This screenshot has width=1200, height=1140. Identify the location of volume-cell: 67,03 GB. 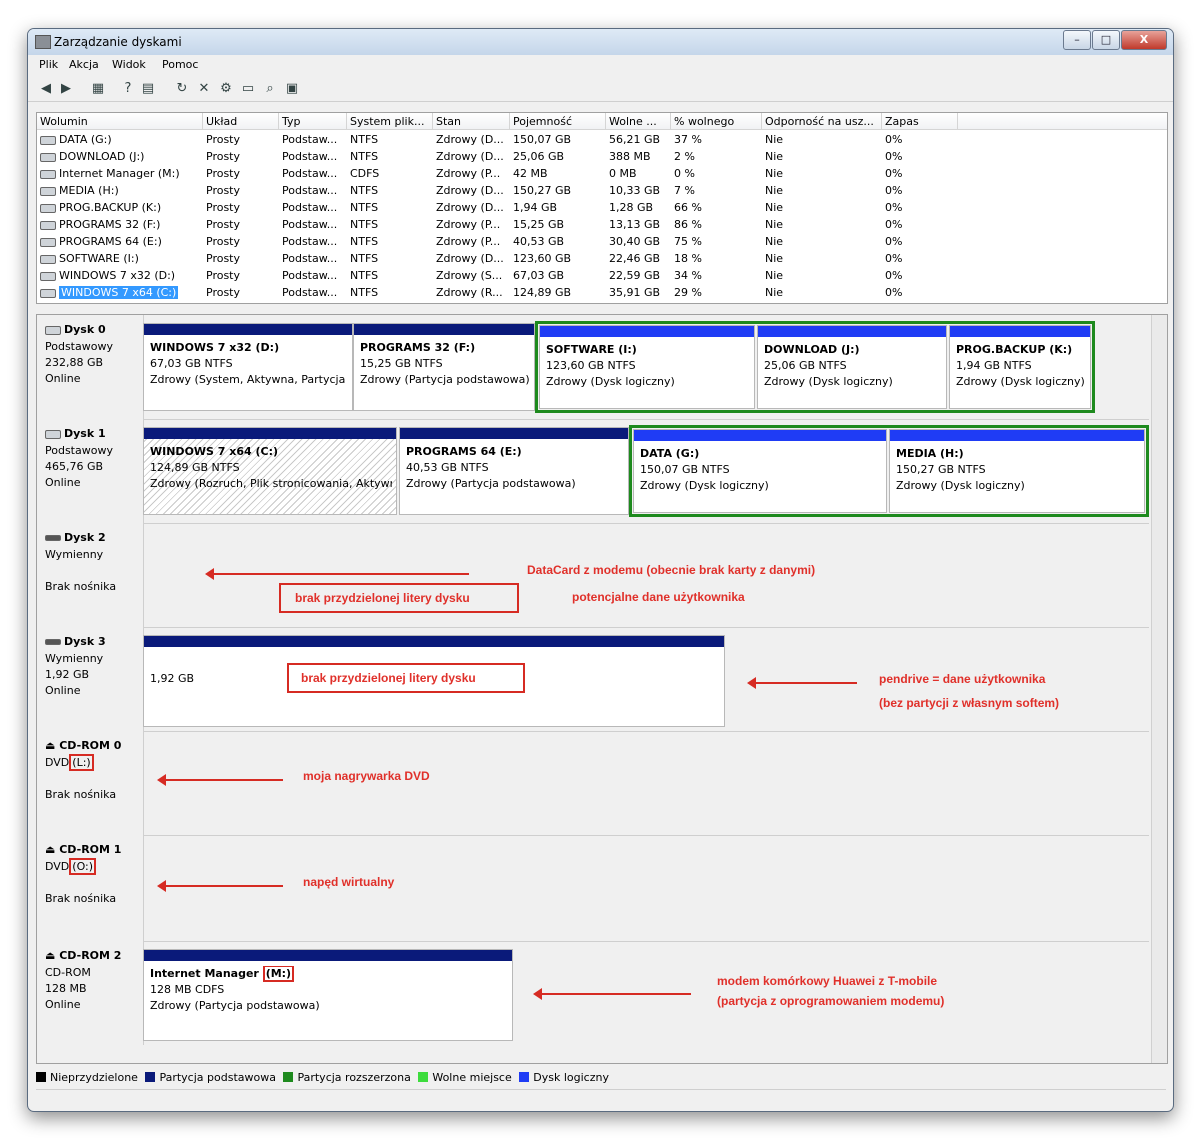
(539, 275).